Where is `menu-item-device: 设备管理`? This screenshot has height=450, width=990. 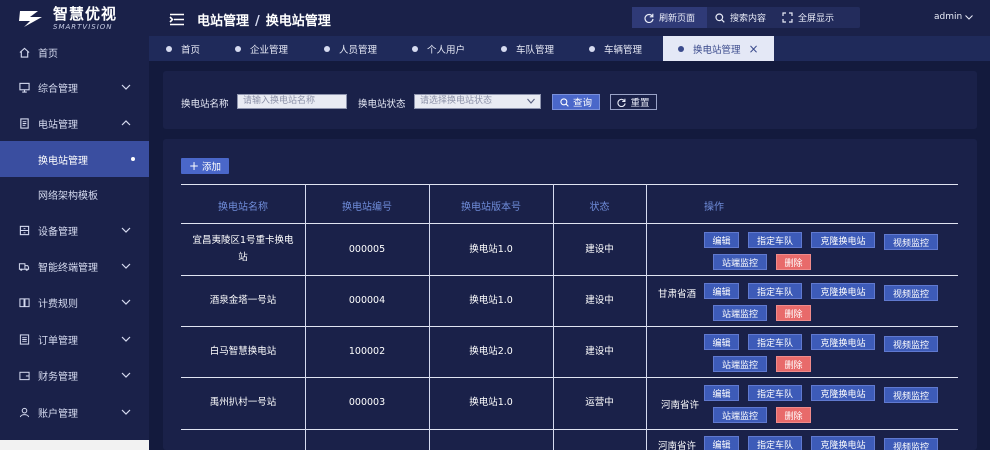 menu-item-device: 设备管理 is located at coordinates (74, 230).